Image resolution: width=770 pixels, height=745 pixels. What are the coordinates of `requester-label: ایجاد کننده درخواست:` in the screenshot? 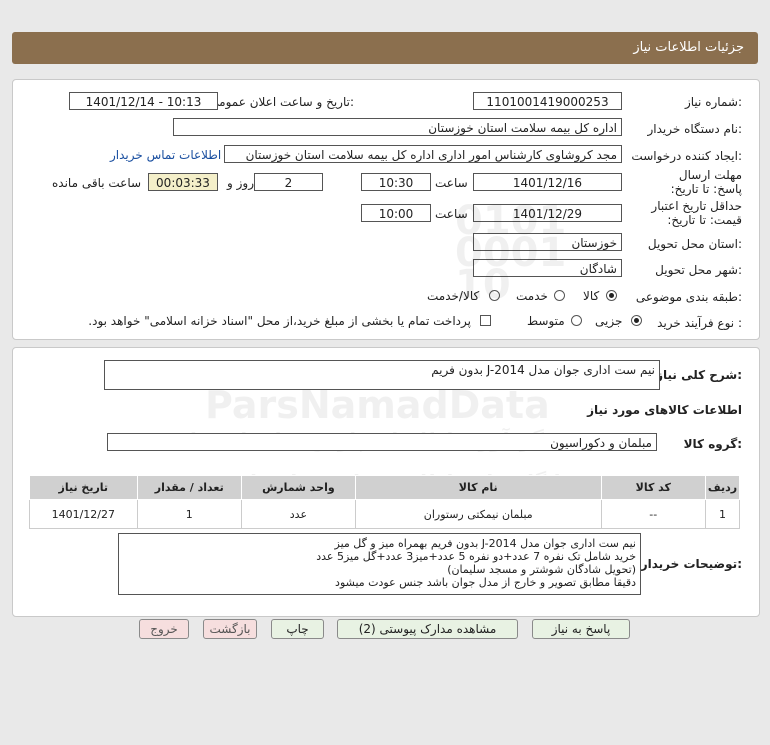 It's located at (686, 156).